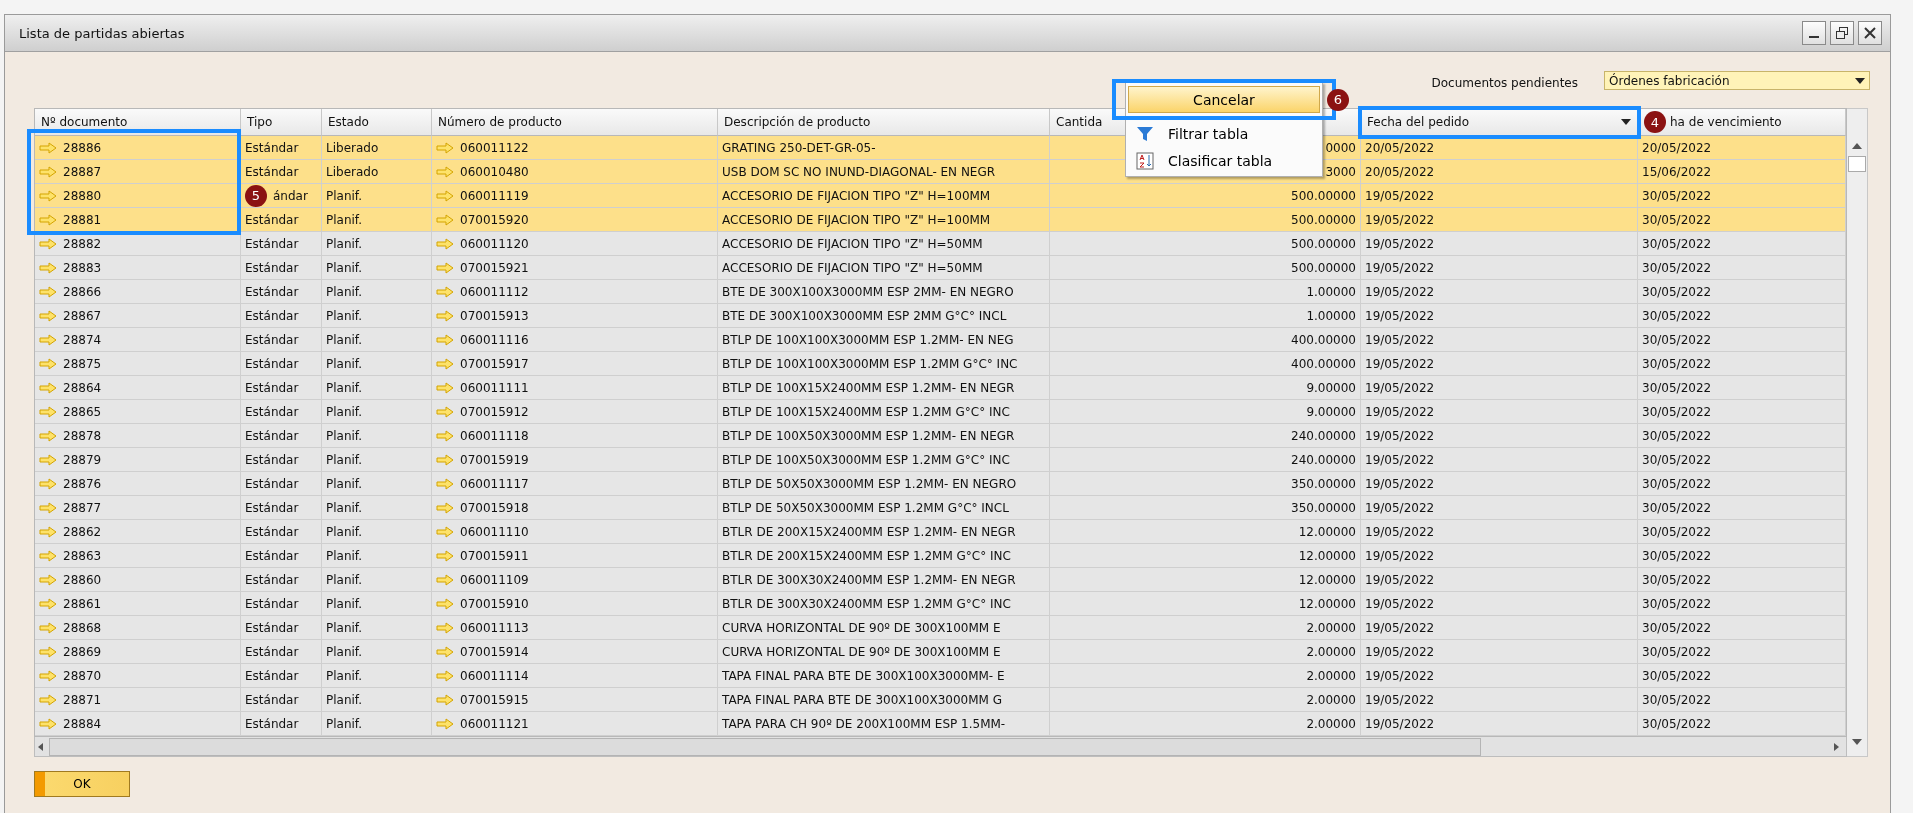  Describe the element at coordinates (1626, 122) in the screenshot. I see `caret-icon` at that location.